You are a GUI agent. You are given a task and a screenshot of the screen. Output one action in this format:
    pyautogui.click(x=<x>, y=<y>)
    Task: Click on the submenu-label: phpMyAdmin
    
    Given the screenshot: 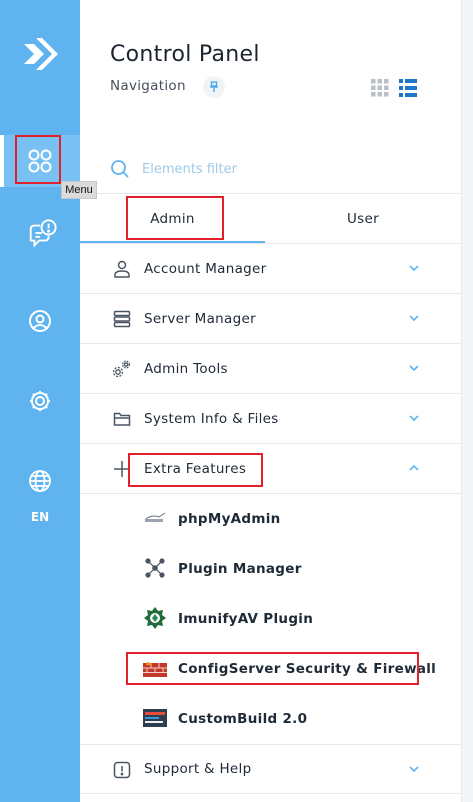 What is the action you would take?
    pyautogui.click(x=229, y=519)
    